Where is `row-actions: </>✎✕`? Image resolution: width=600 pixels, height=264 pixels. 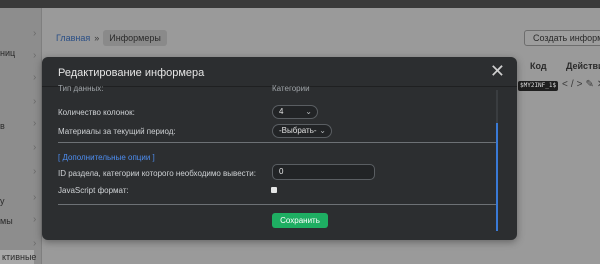 row-actions: </>✎✕ is located at coordinates (581, 84).